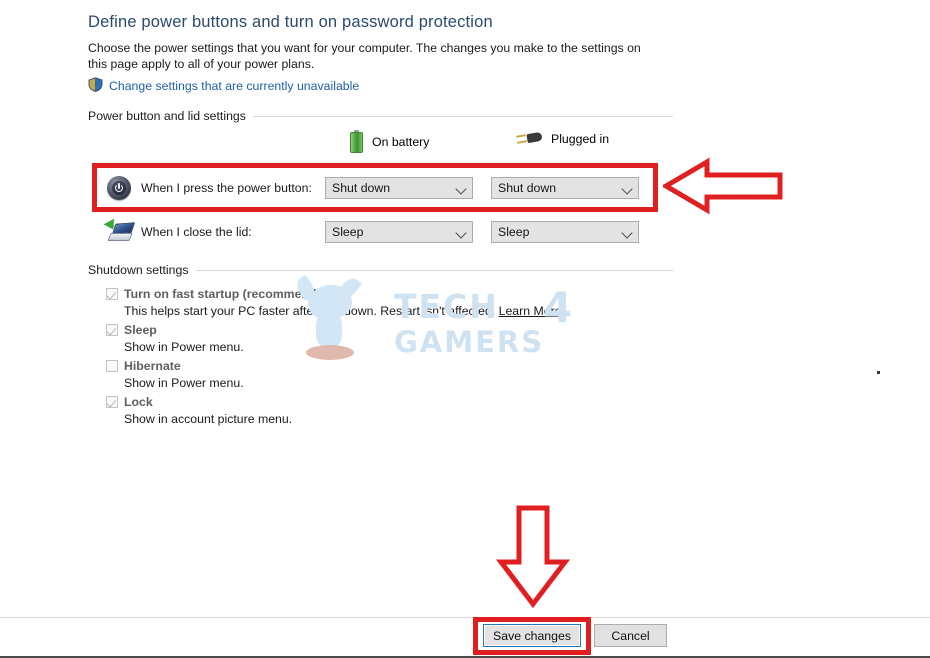  I want to click on column-header-plugged-in: Plugged in, so click(562, 138).